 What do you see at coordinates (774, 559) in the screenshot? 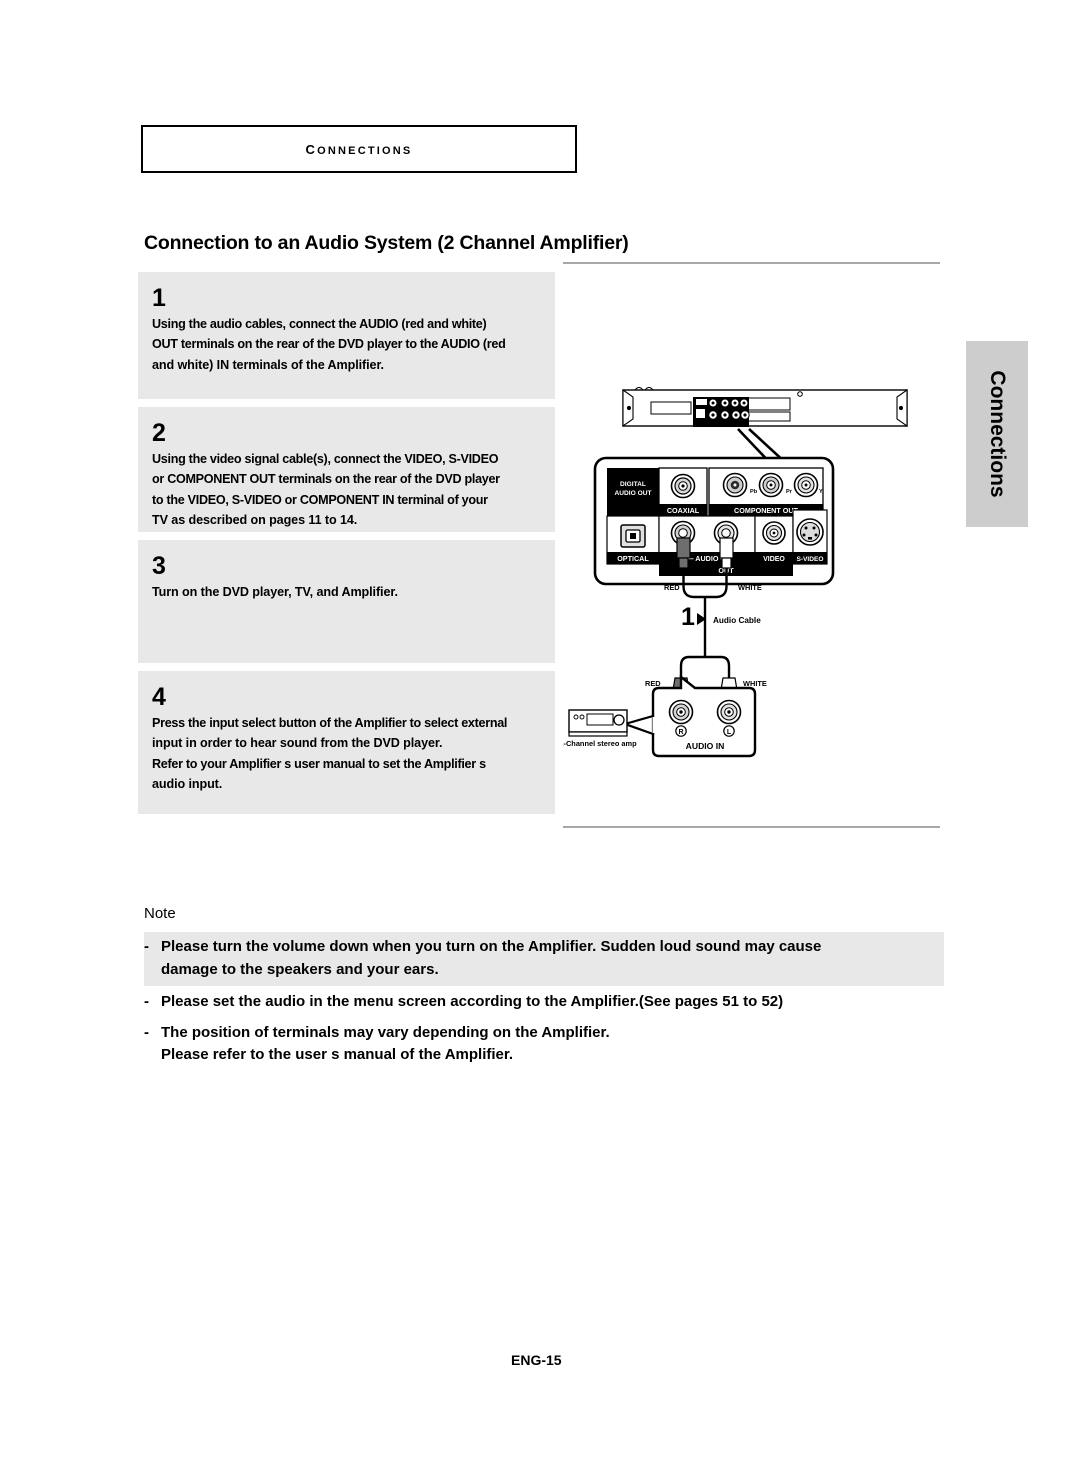
I see `label-video: VIDEO` at bounding box center [774, 559].